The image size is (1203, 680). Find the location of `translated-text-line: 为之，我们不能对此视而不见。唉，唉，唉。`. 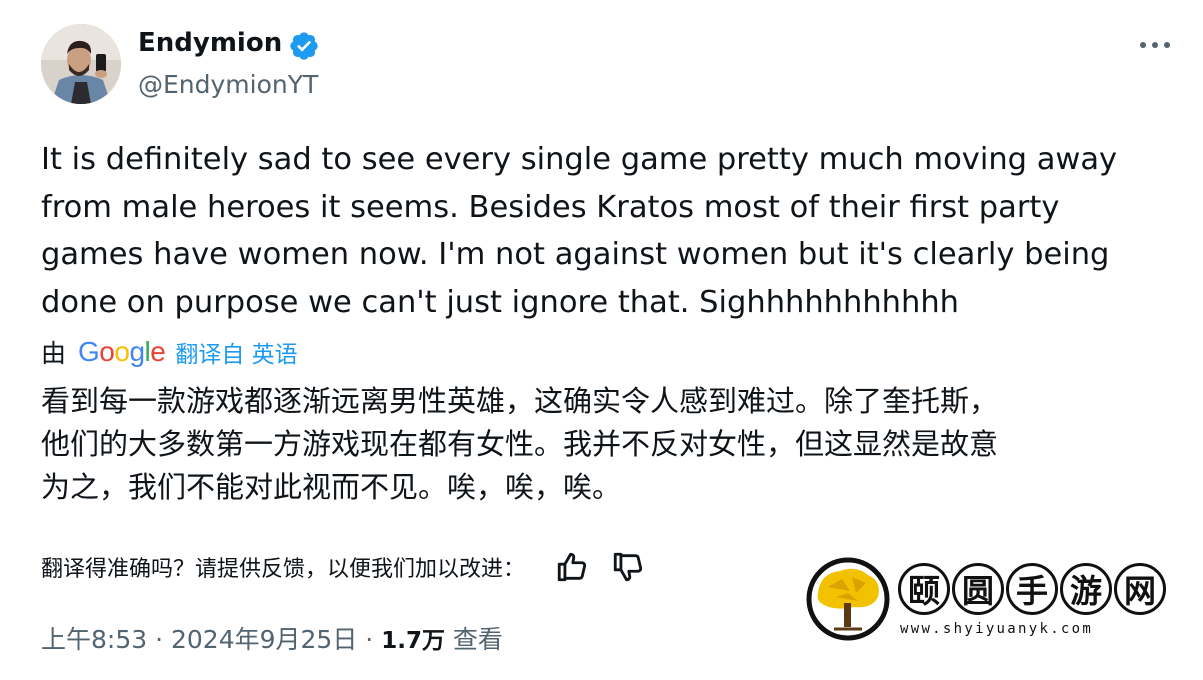

translated-text-line: 为之，我们不能对此视而不见。唉，唉，唉。 is located at coordinates (331, 487).